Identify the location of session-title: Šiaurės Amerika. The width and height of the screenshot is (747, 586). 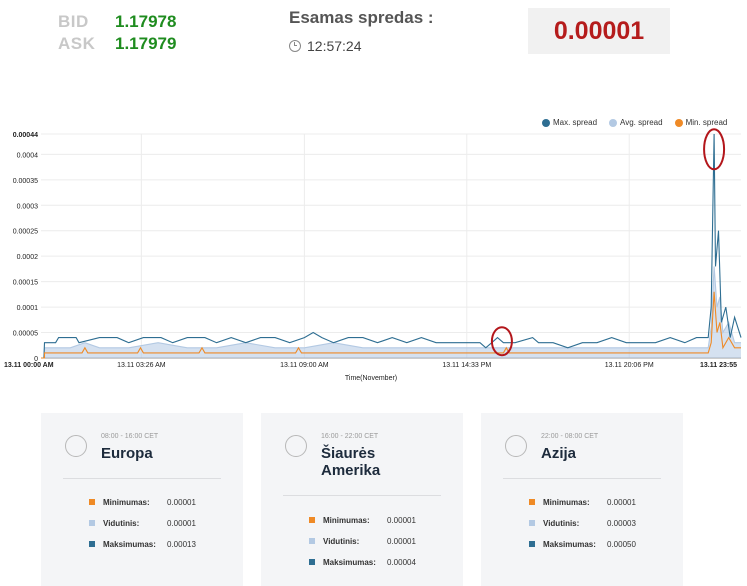
(351, 462).